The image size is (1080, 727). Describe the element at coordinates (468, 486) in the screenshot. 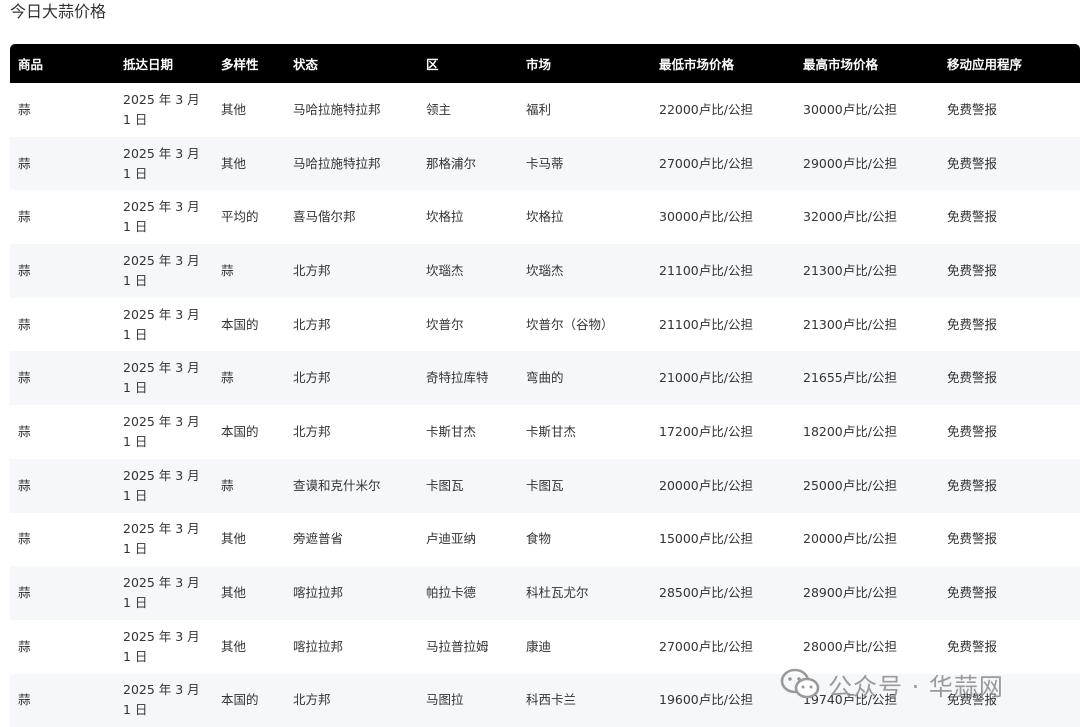

I see `district-cell: 卡图瓦` at that location.